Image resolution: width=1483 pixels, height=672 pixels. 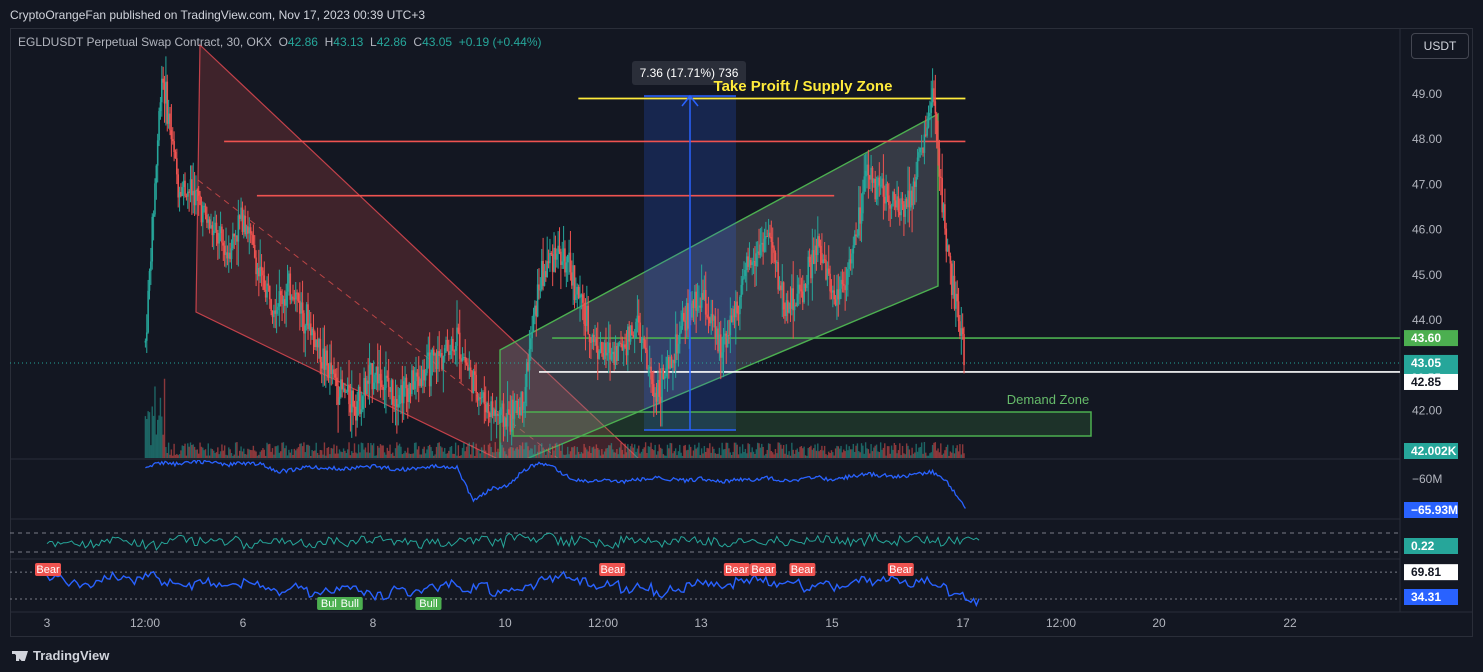 I want to click on time-axis: 3 12:00 6 8 10 12:00 13 15 17 12:00 20 22, so click(x=670, y=623).